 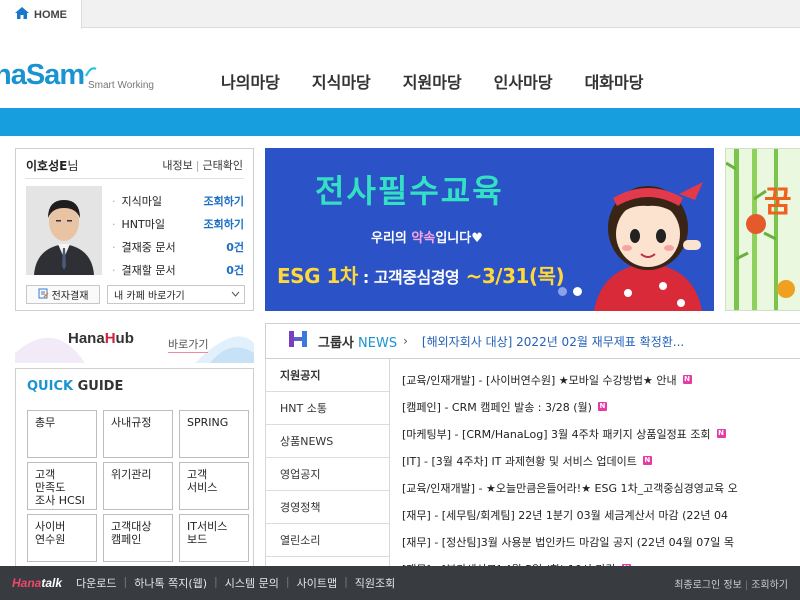 I want to click on tab-support-notice: 지원공지, so click(x=327, y=375).